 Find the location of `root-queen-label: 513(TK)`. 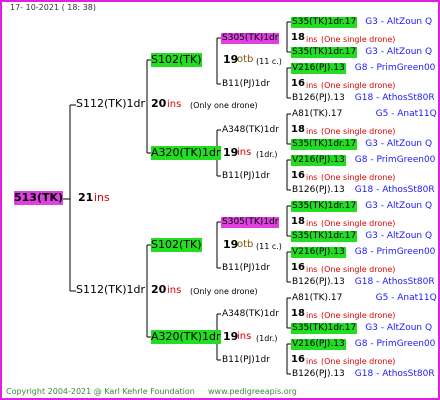

root-queen-label: 513(TK) is located at coordinates (39, 198).